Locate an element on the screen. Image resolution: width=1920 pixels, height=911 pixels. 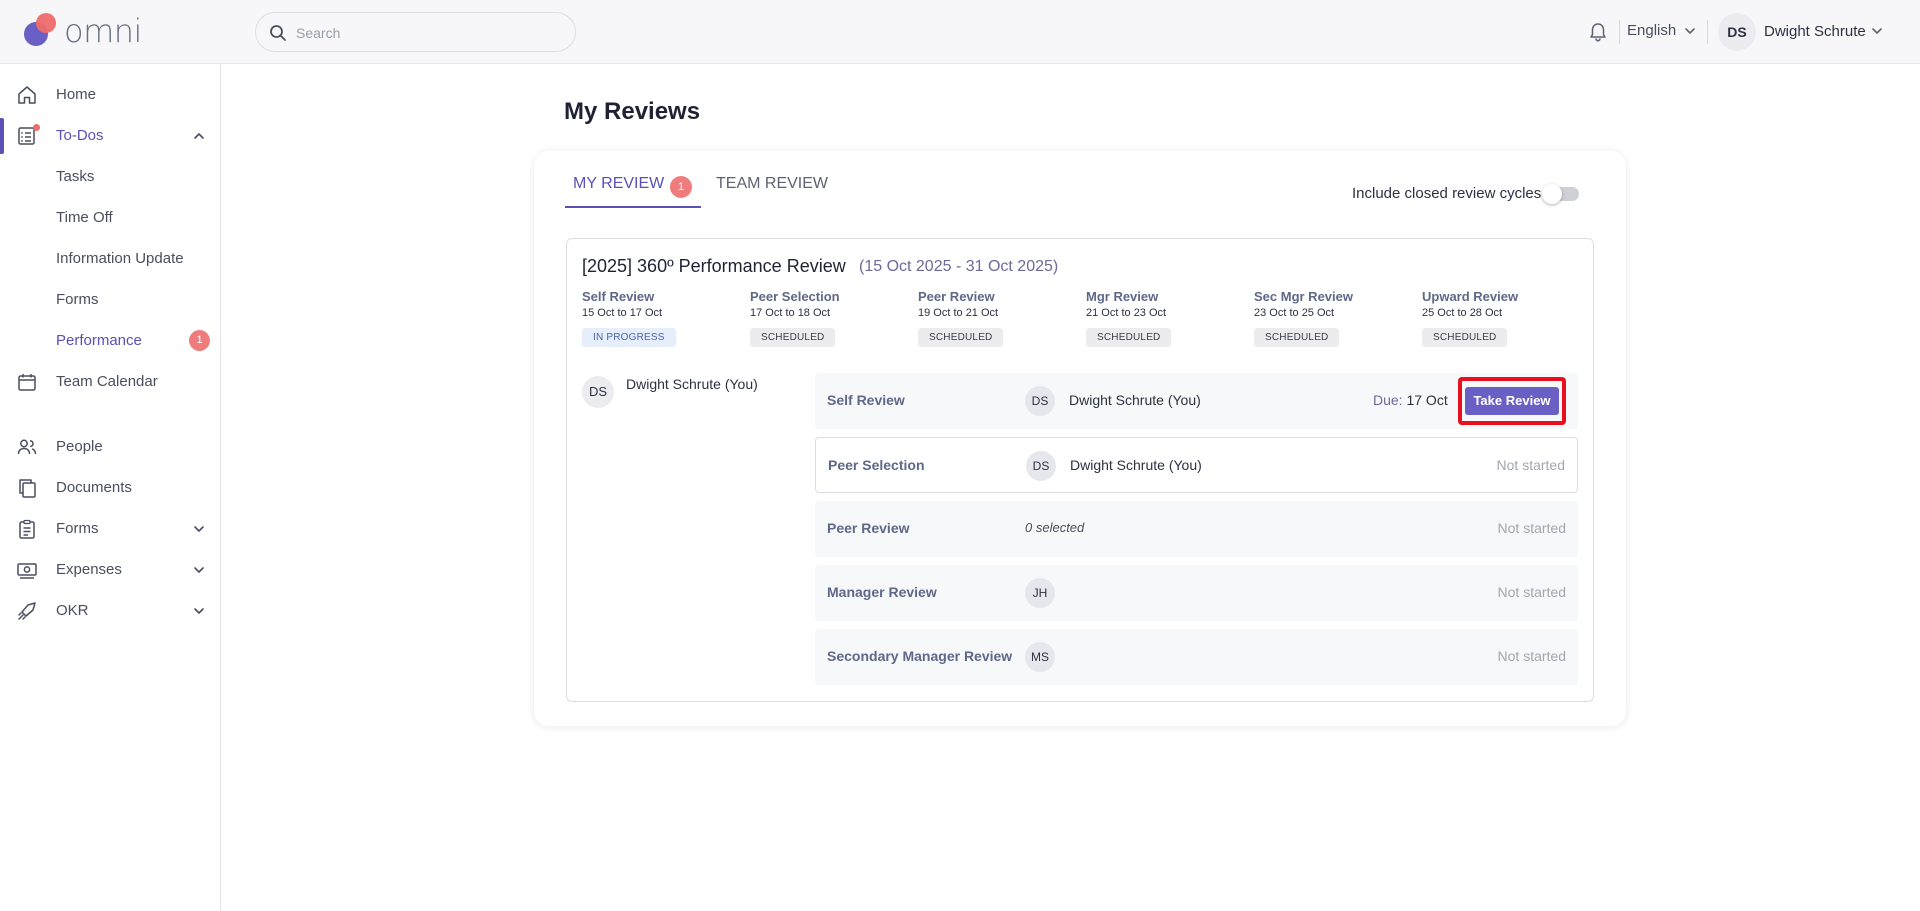
sidebar-item-team-calendar: Team Calendar is located at coordinates (110, 382).